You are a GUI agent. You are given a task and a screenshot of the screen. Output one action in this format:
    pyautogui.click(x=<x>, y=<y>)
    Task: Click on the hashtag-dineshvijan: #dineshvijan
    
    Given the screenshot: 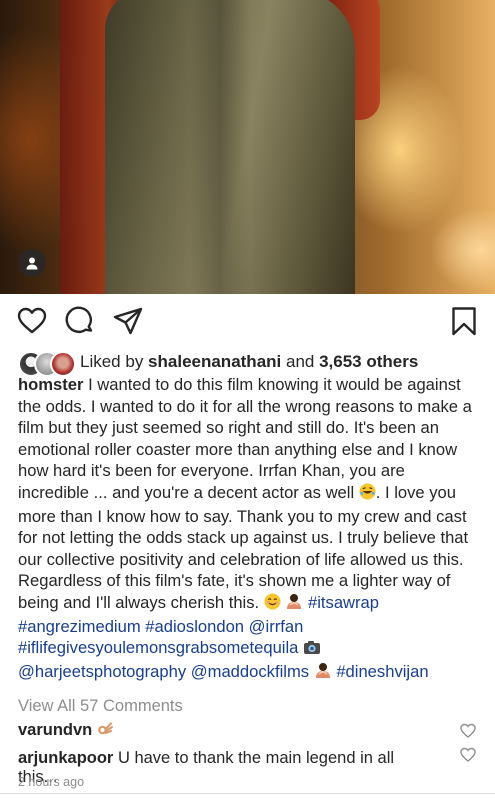 What is the action you would take?
    pyautogui.click(x=382, y=671)
    